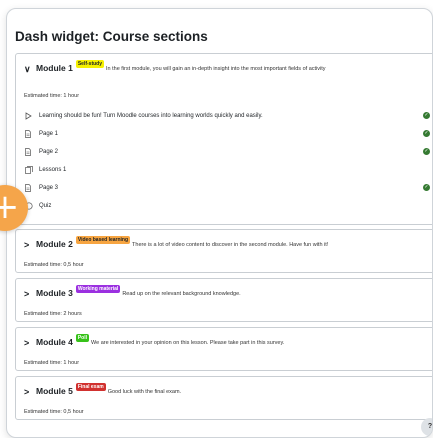 This screenshot has width=433, height=438. What do you see at coordinates (54, 391) in the screenshot?
I see `module-title: Module 5` at bounding box center [54, 391].